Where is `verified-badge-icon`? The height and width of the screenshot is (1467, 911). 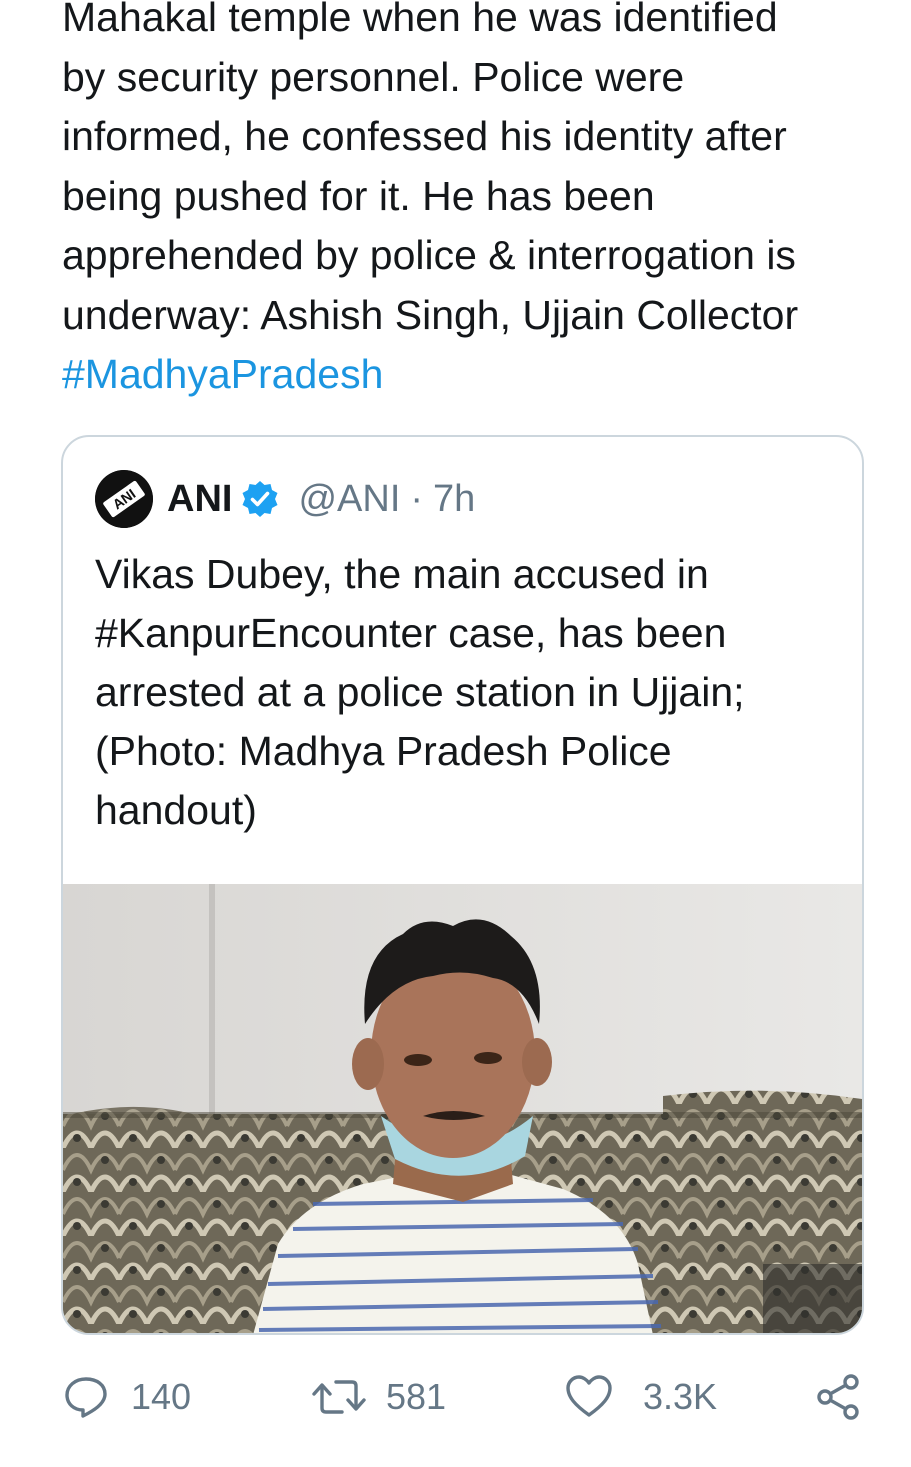 verified-badge-icon is located at coordinates (260, 499).